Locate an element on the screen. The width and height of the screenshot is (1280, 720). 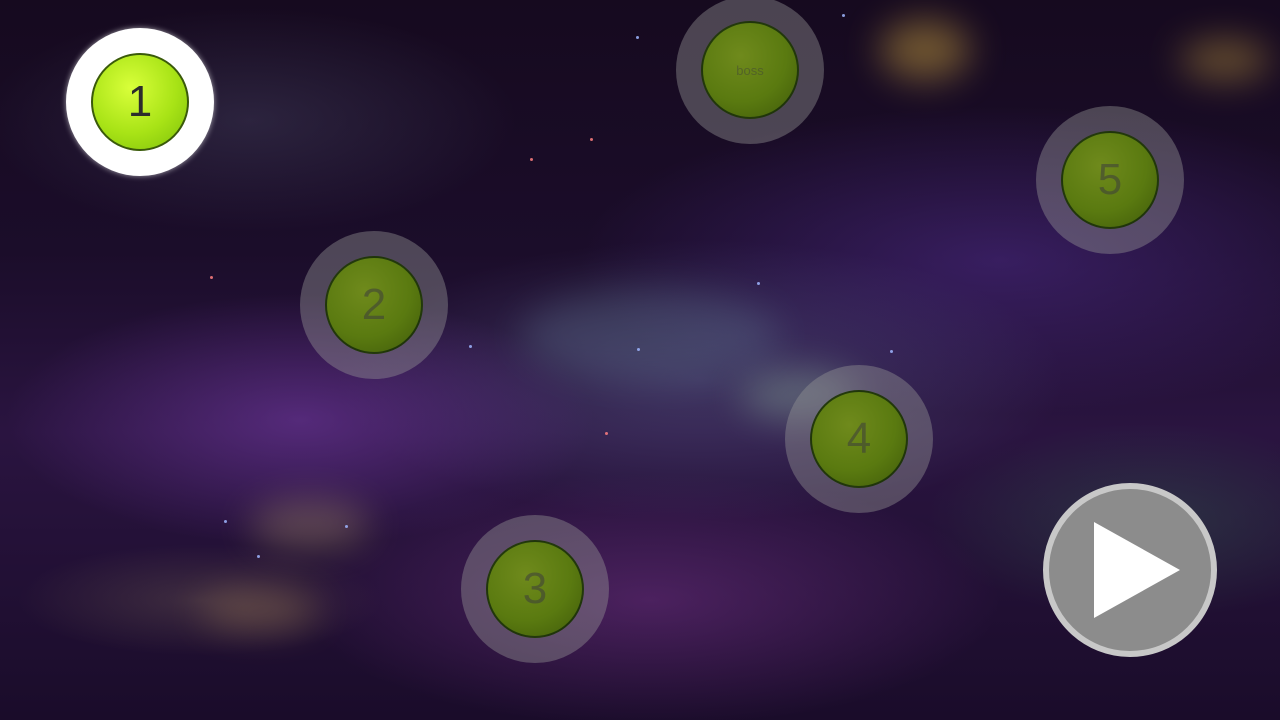
boss-level-button: boss is located at coordinates (750, 72).